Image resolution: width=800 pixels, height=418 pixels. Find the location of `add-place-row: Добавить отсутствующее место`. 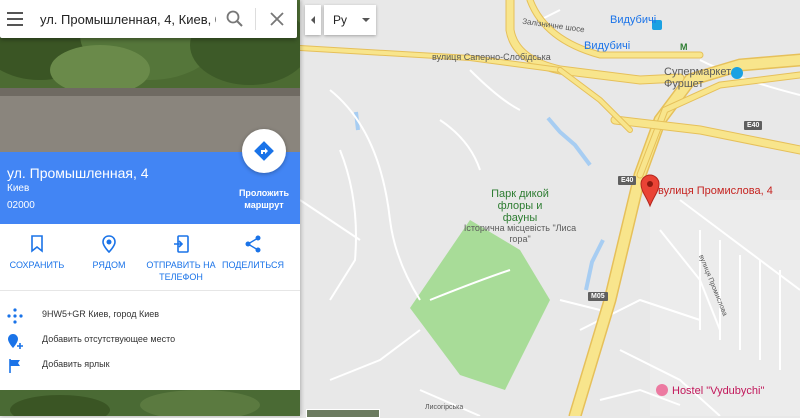

add-place-row: Добавить отсутствующее место is located at coordinates (150, 341).